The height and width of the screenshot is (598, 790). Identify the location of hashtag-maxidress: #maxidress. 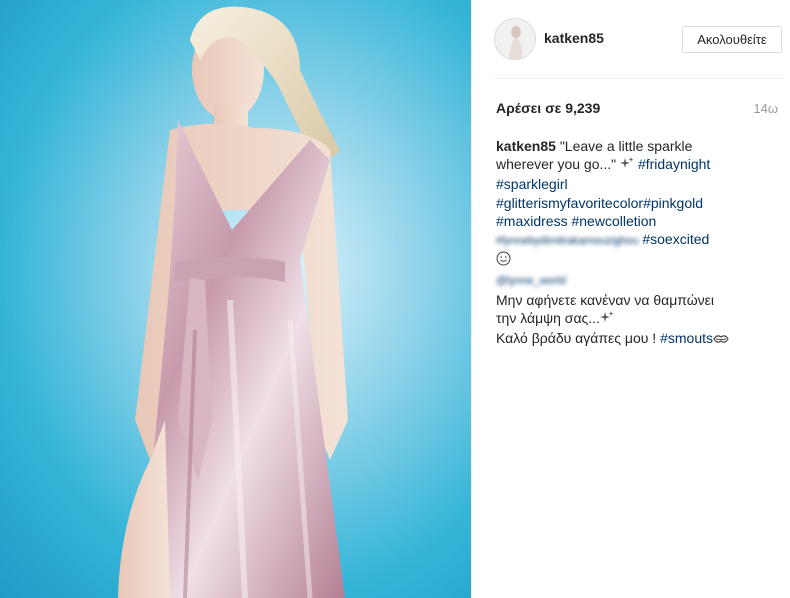
(532, 221).